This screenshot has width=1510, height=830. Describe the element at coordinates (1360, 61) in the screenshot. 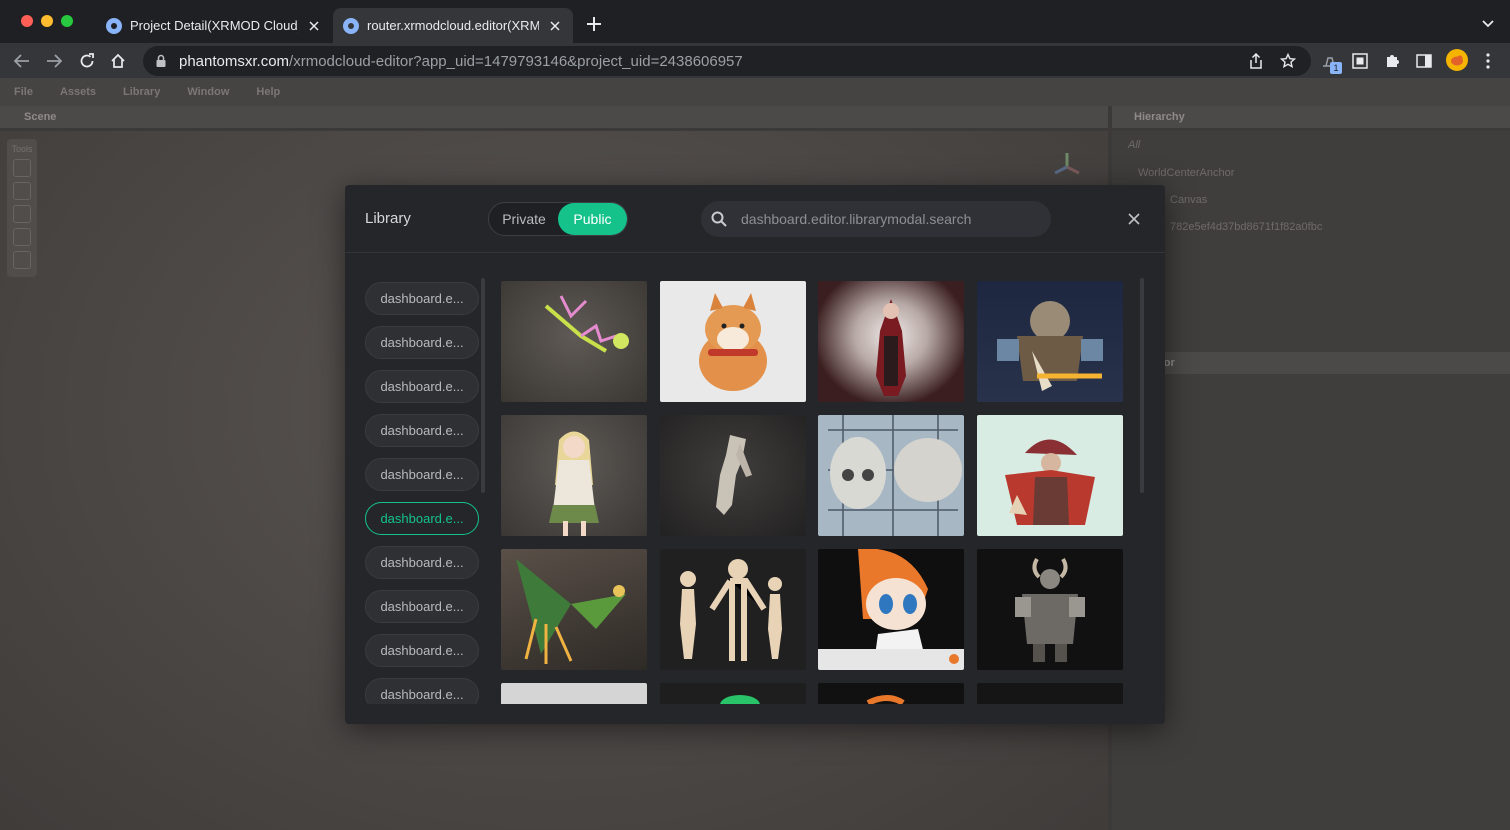

I see `screen-capture-icon` at that location.